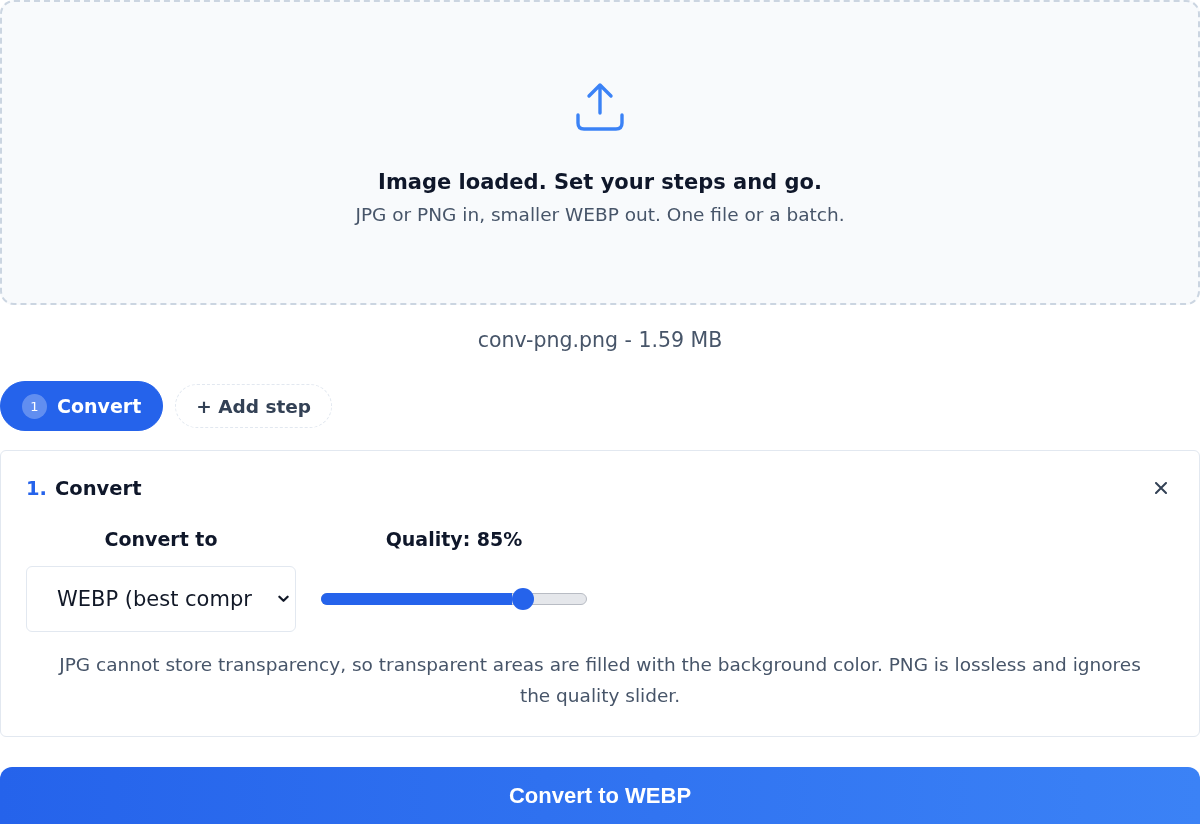 Image resolution: width=1200 pixels, height=825 pixels. Describe the element at coordinates (454, 539) in the screenshot. I see `quality-label: Quality: 85%` at that location.